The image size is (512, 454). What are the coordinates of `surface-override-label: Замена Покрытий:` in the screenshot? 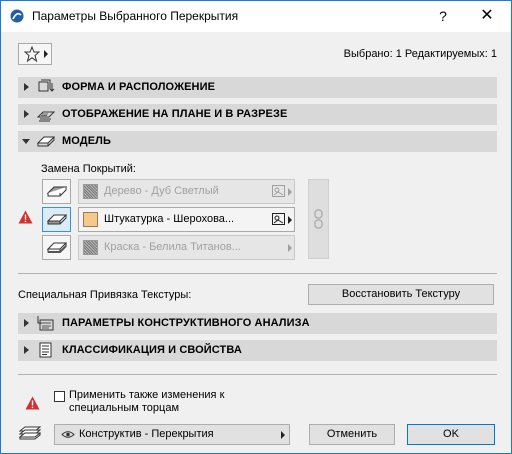 It's located at (88, 169).